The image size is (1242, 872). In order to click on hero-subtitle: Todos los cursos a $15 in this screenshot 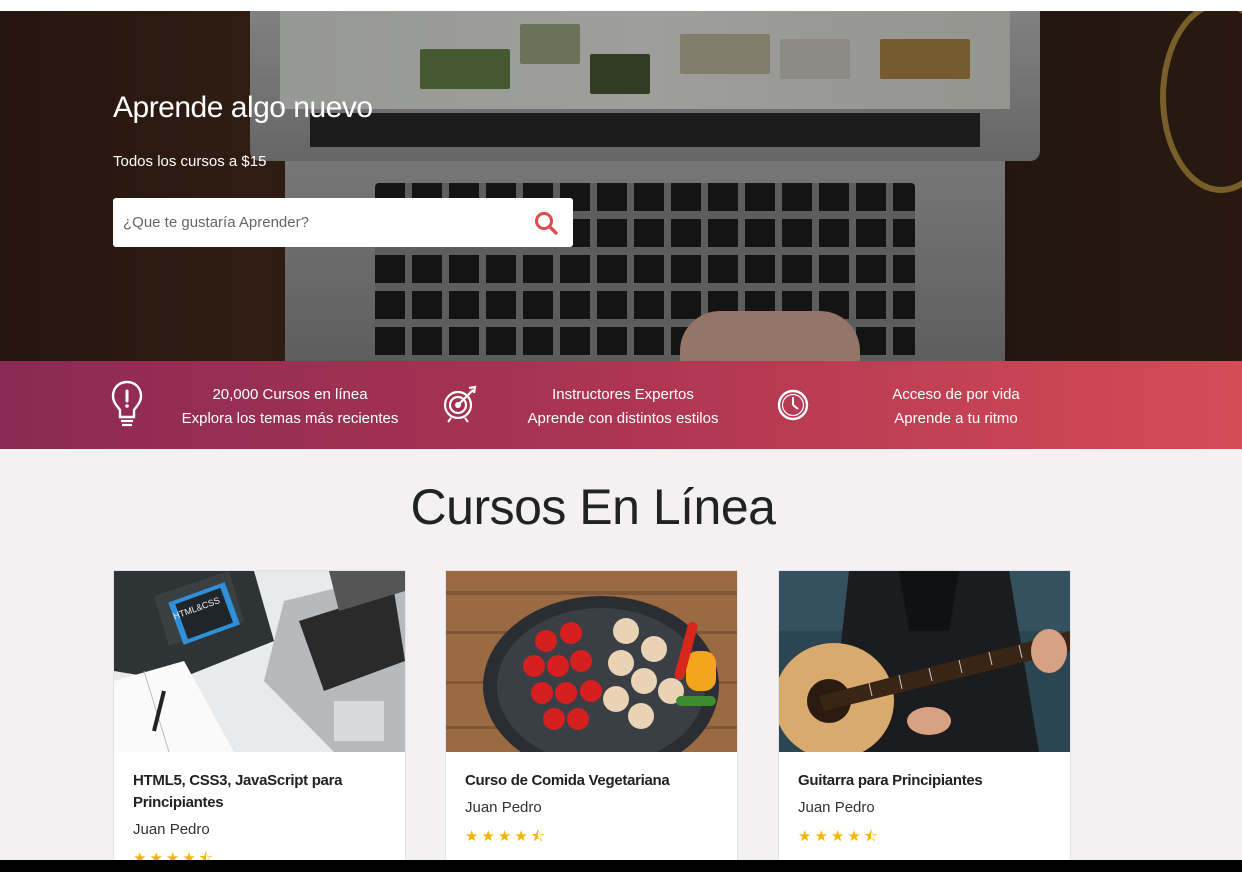, I will do `click(190, 161)`.